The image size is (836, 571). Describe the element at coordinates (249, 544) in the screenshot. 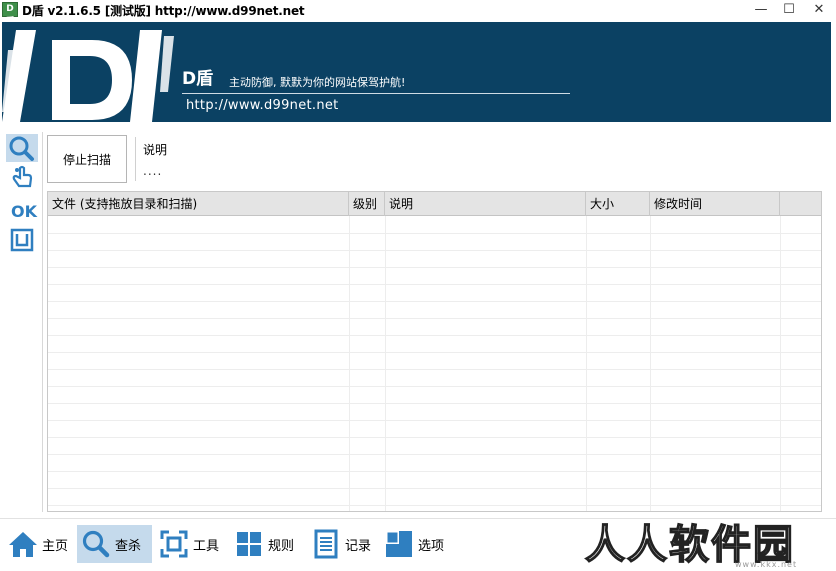

I see `rules-icon` at that location.